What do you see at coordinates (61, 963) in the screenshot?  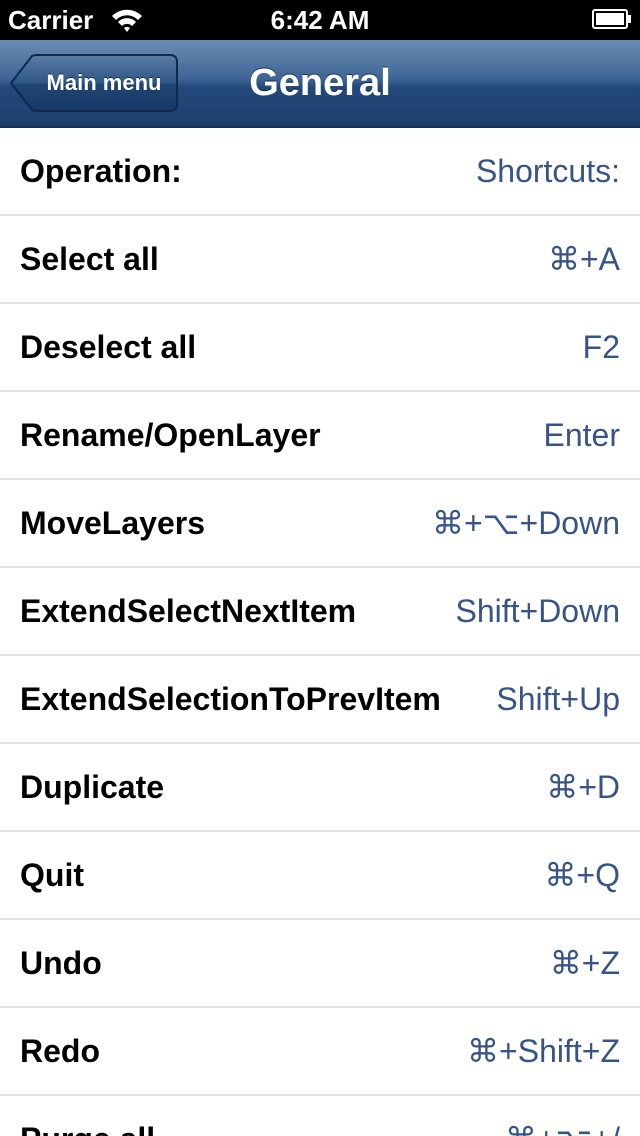 I see `operation-label: Undo` at bounding box center [61, 963].